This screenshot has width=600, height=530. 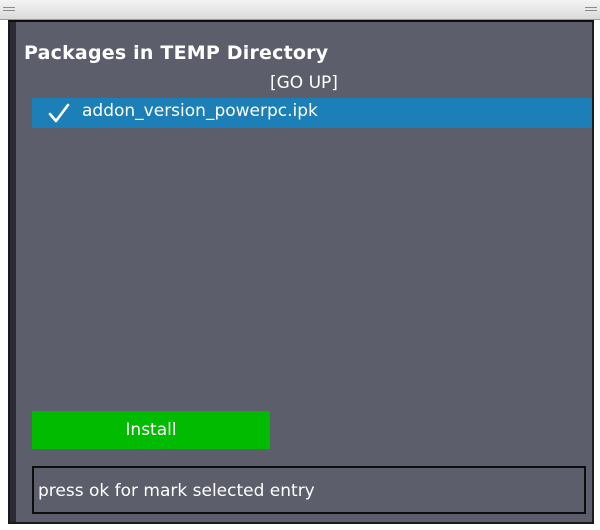 I want to click on status-bar: press ok for mark selected entry, so click(x=309, y=490).